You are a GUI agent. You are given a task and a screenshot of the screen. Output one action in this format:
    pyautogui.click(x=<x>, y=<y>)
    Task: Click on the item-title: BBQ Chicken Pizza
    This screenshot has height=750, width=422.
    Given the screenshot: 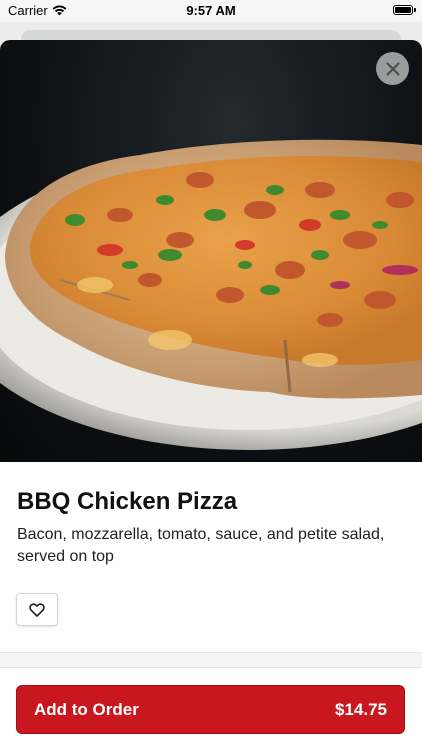 What is the action you would take?
    pyautogui.click(x=127, y=501)
    